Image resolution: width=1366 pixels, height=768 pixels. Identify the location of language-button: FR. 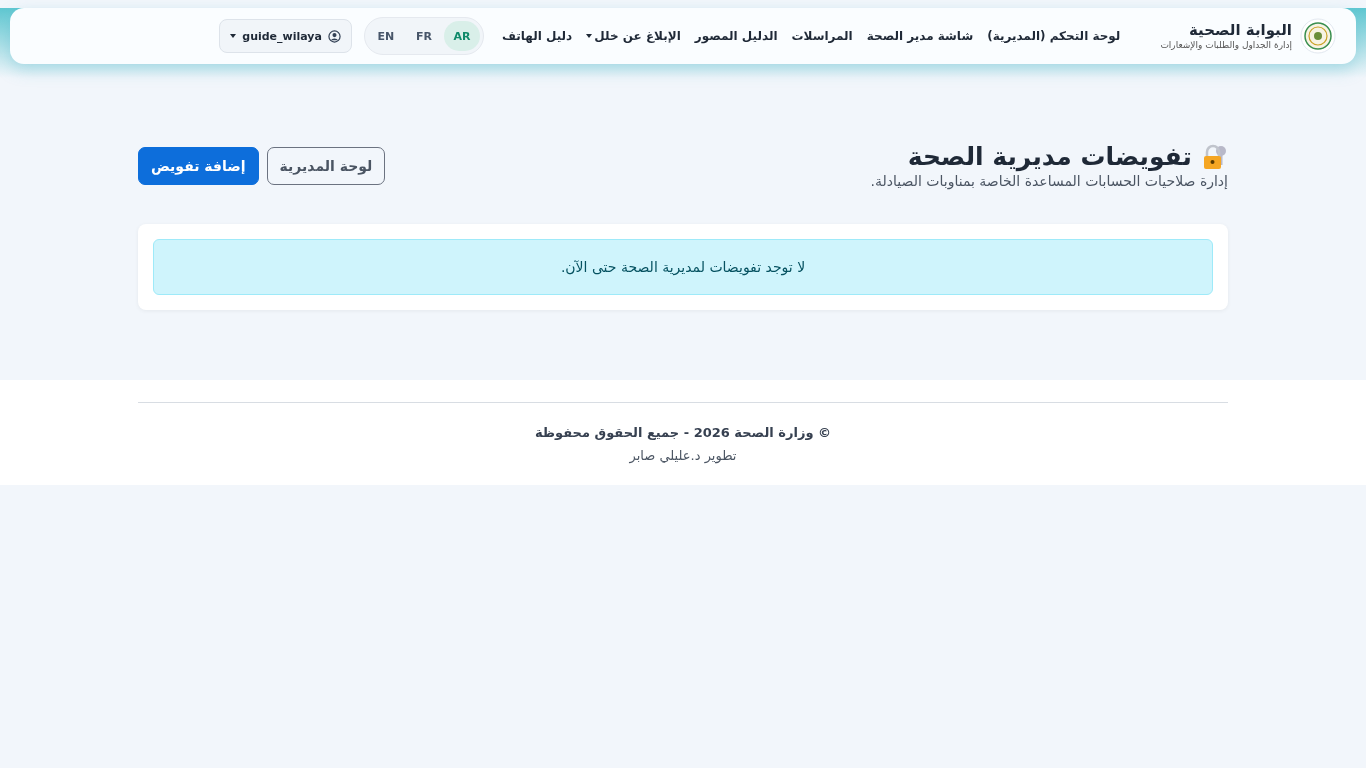
(423, 36).